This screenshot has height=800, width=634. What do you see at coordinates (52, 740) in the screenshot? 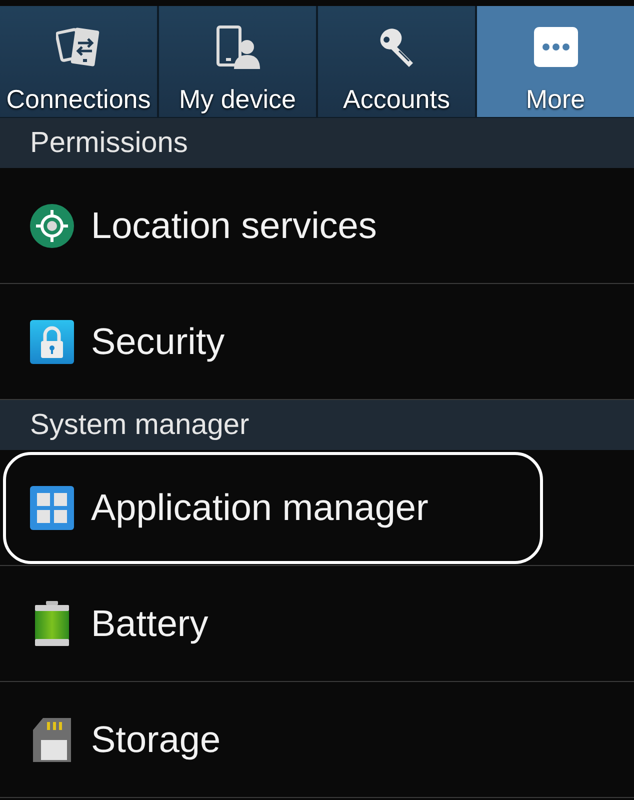
I see `memory-card-icon` at bounding box center [52, 740].